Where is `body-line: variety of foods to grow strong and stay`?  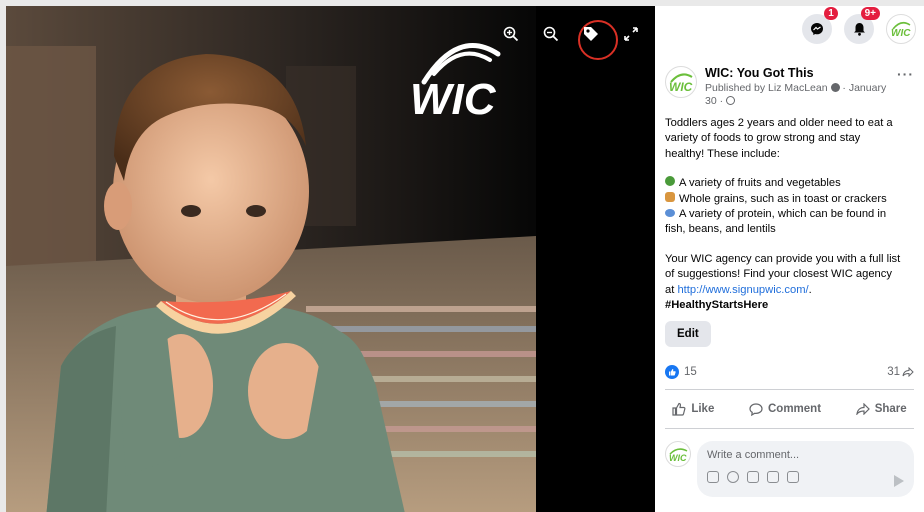 body-line: variety of foods to grow strong and stay is located at coordinates (763, 138).